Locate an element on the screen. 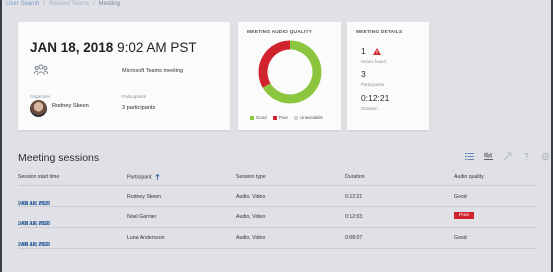 The height and width of the screenshot is (272, 553). session-participant: Rodney Skeen is located at coordinates (144, 197).